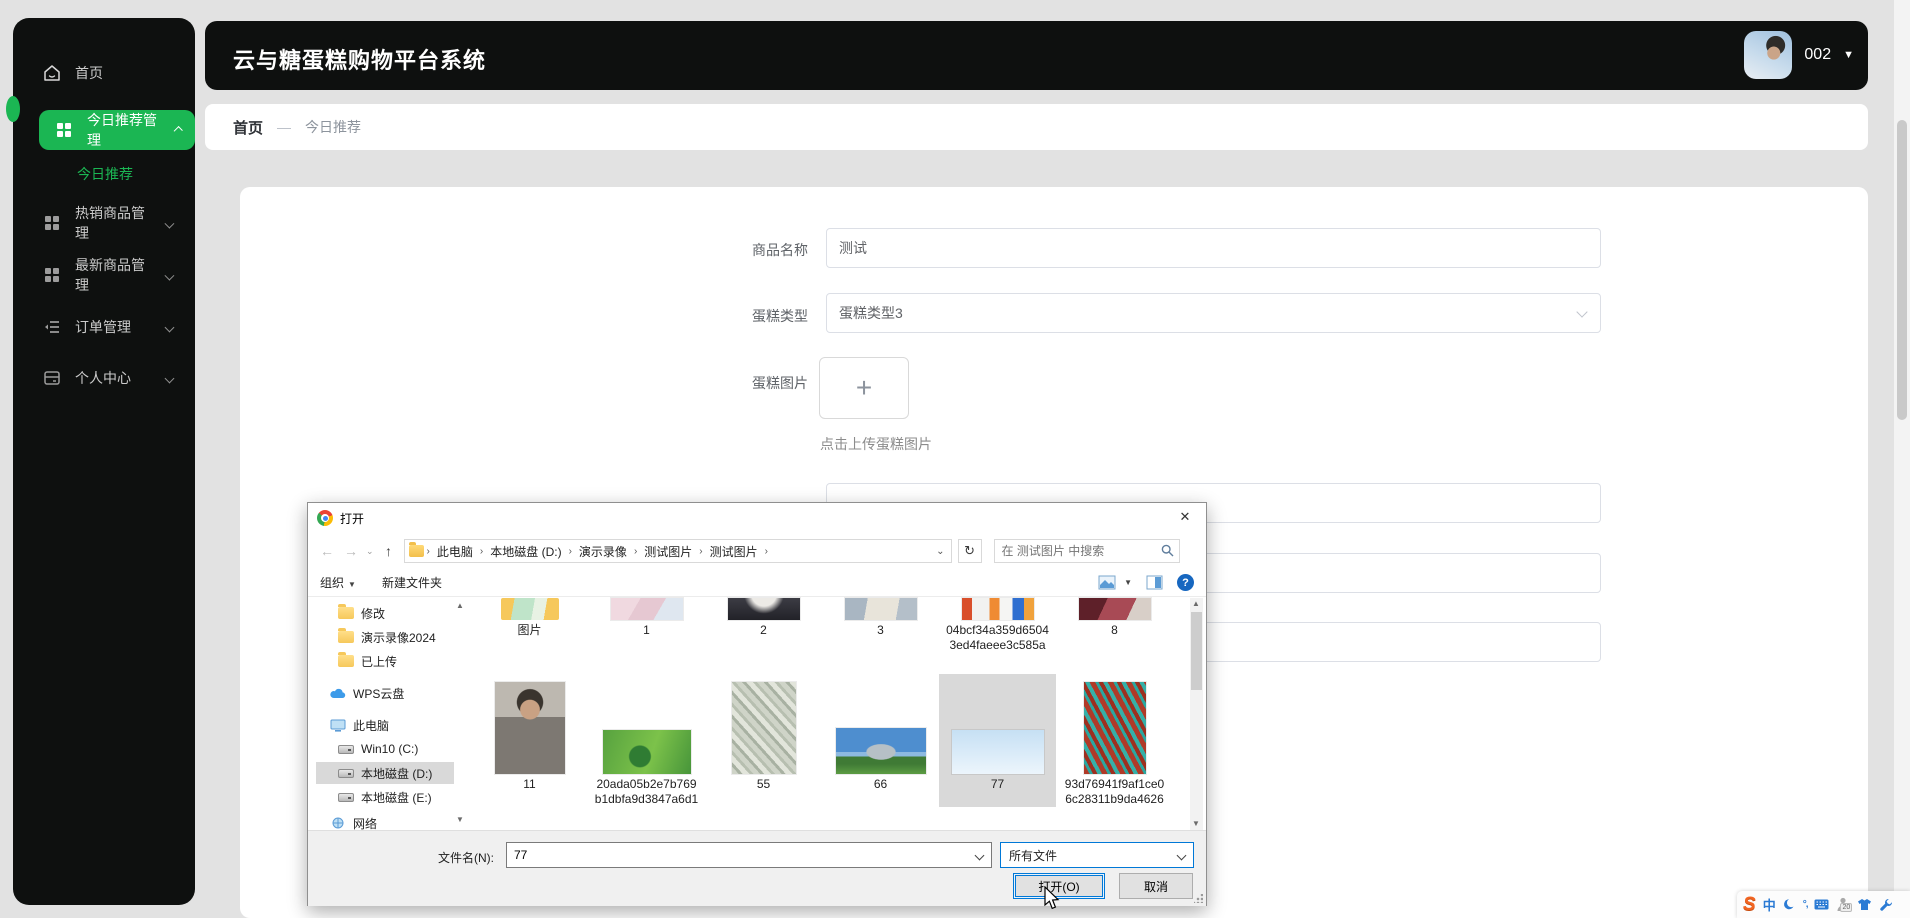 This screenshot has height=918, width=1910. Describe the element at coordinates (603, 551) in the screenshot. I see `address-crumb-demo-video: 演示录像` at that location.